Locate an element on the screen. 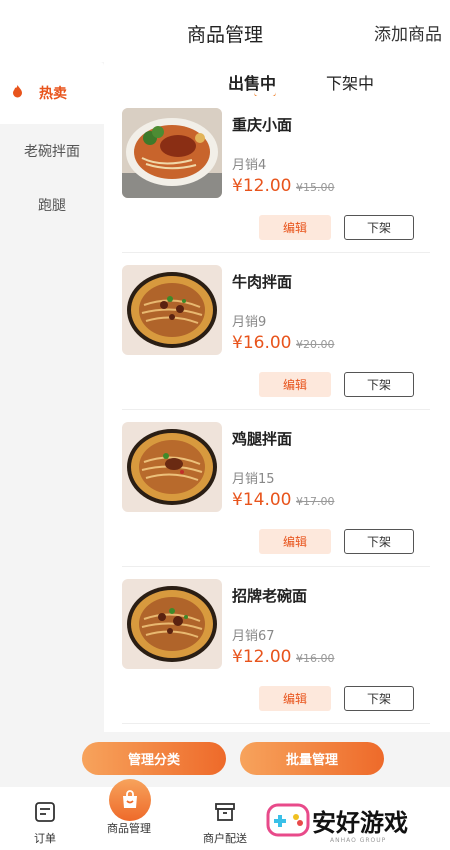  tab-delivery: 商户配送 is located at coordinates (225, 823).